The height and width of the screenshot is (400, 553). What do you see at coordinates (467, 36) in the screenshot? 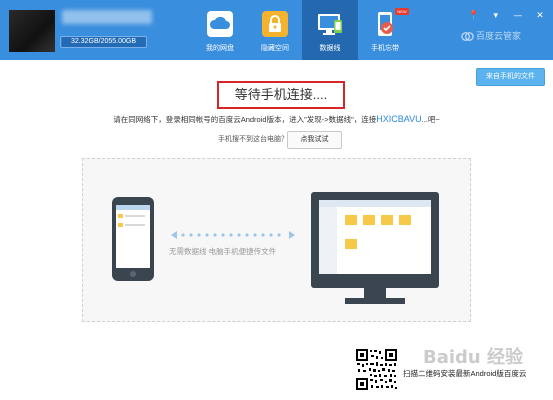
I see `baidu-cloud-logo-icon` at bounding box center [467, 36].